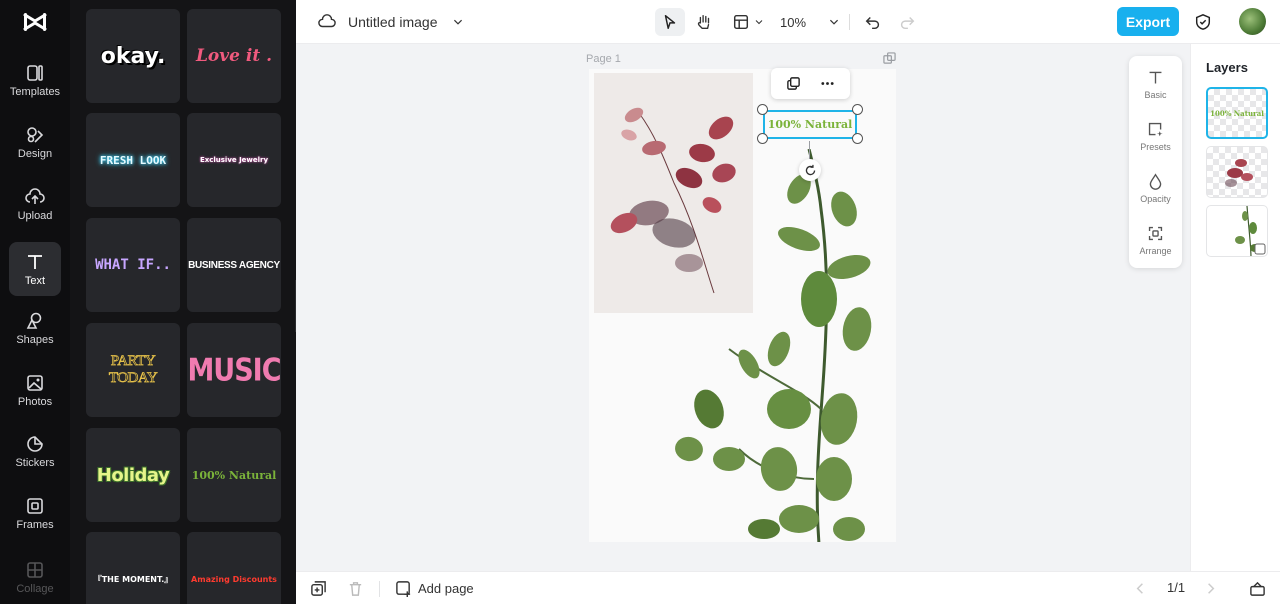 Image resolution: width=1280 pixels, height=604 pixels. I want to click on hand-tool-button, so click(704, 22).